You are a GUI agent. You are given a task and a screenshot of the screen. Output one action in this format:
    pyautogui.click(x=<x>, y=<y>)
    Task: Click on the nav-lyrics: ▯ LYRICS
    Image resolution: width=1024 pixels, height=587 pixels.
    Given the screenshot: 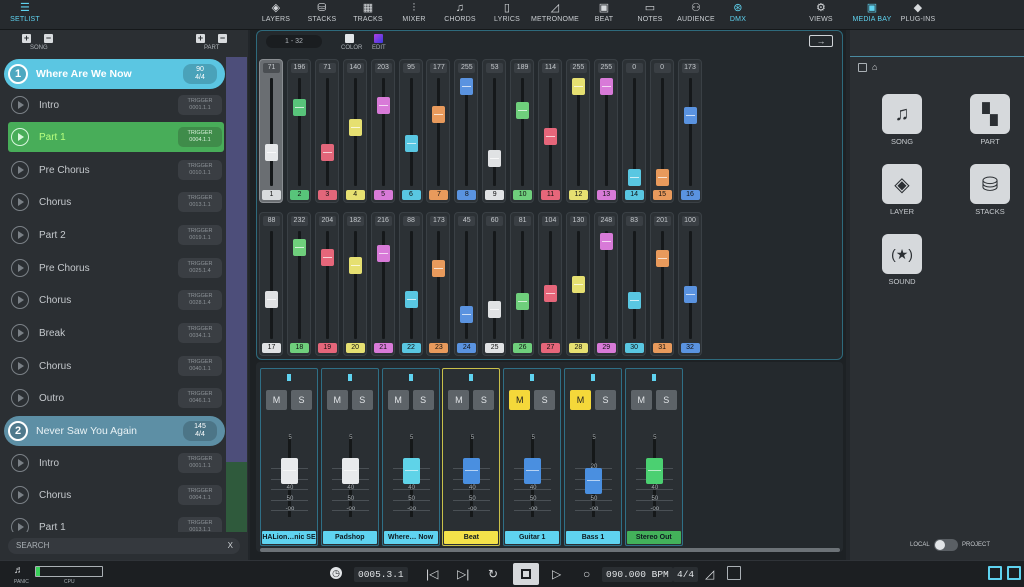 What is the action you would take?
    pyautogui.click(x=507, y=15)
    